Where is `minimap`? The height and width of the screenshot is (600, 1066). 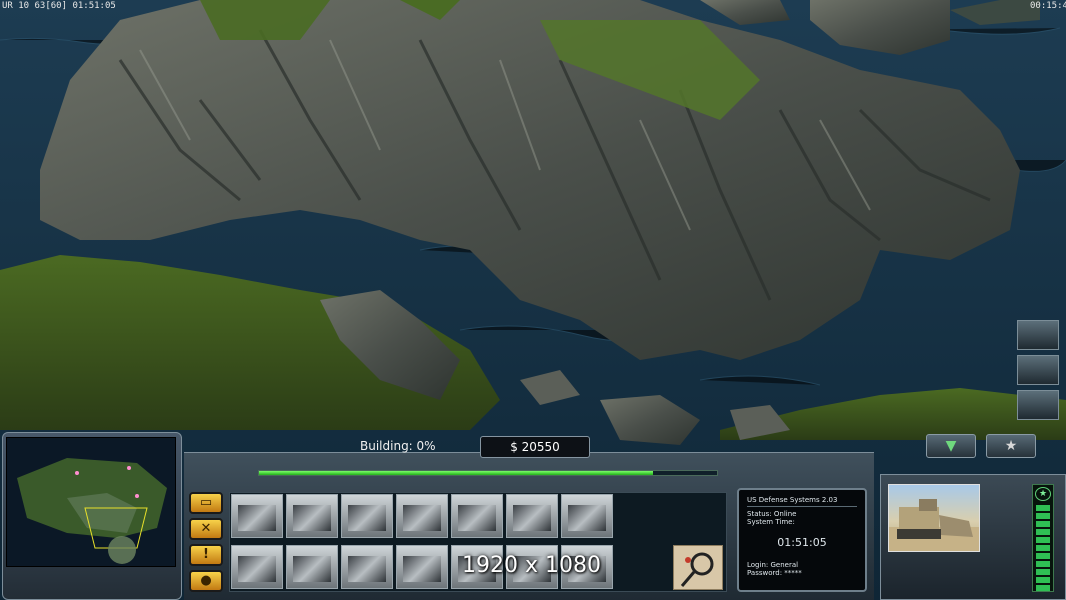
minimap is located at coordinates (91, 502).